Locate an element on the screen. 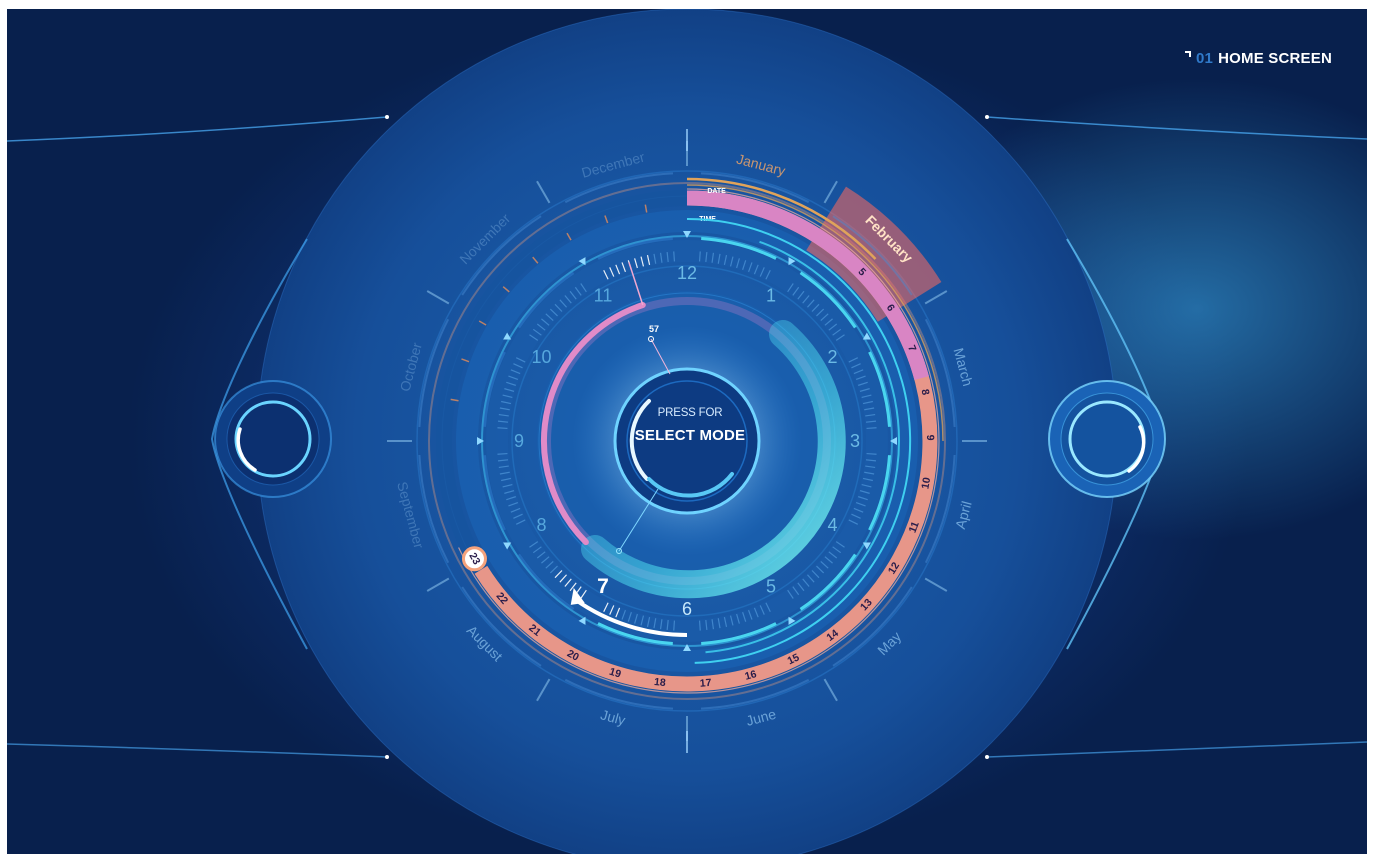  right-knob is located at coordinates (1107, 439).